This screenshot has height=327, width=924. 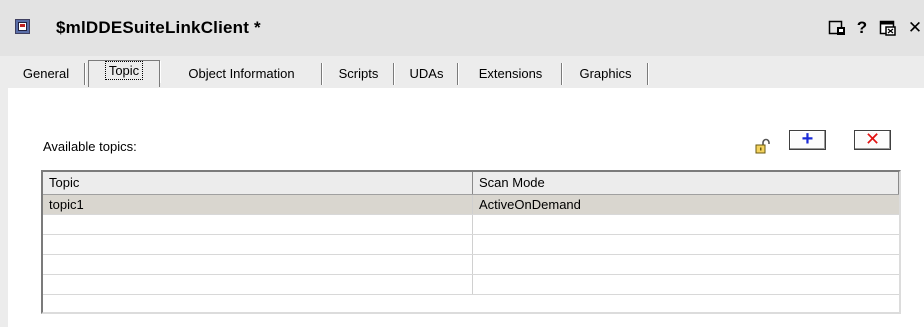 What do you see at coordinates (915, 28) in the screenshot?
I see `close-button: ✕` at bounding box center [915, 28].